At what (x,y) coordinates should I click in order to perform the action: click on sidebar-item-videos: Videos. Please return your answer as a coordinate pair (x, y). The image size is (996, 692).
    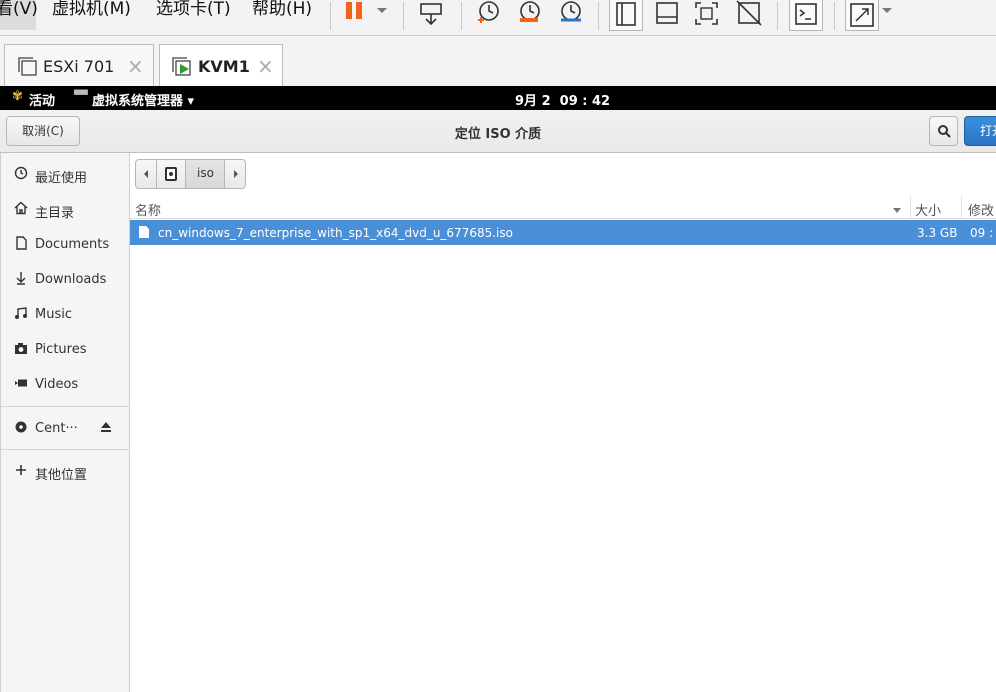
    Looking at the image, I should click on (65, 384).